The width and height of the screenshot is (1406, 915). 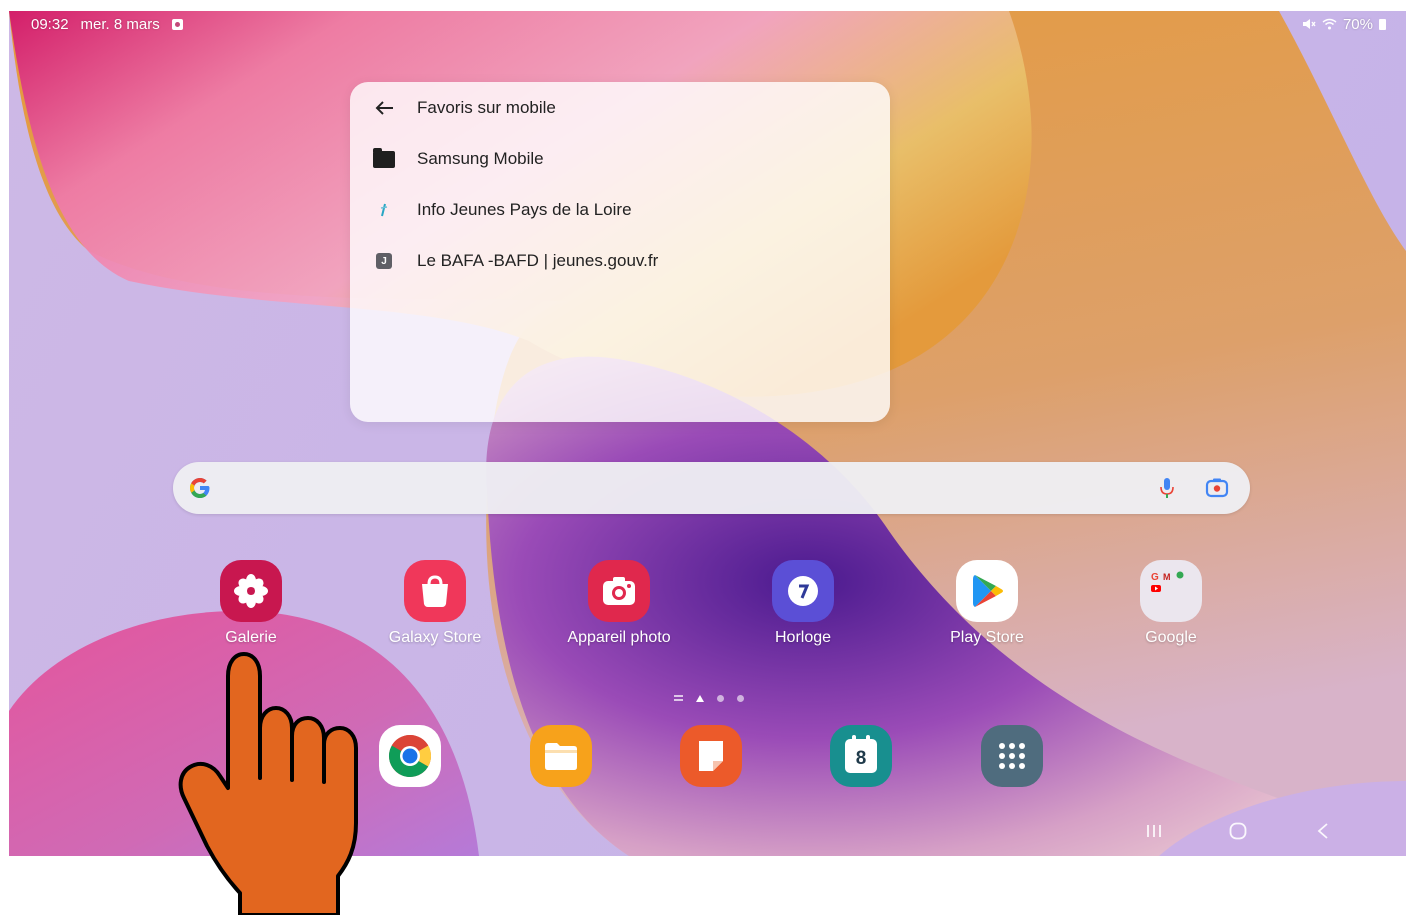 I want to click on bookmark-label: Samsung Mobile, so click(x=480, y=159).